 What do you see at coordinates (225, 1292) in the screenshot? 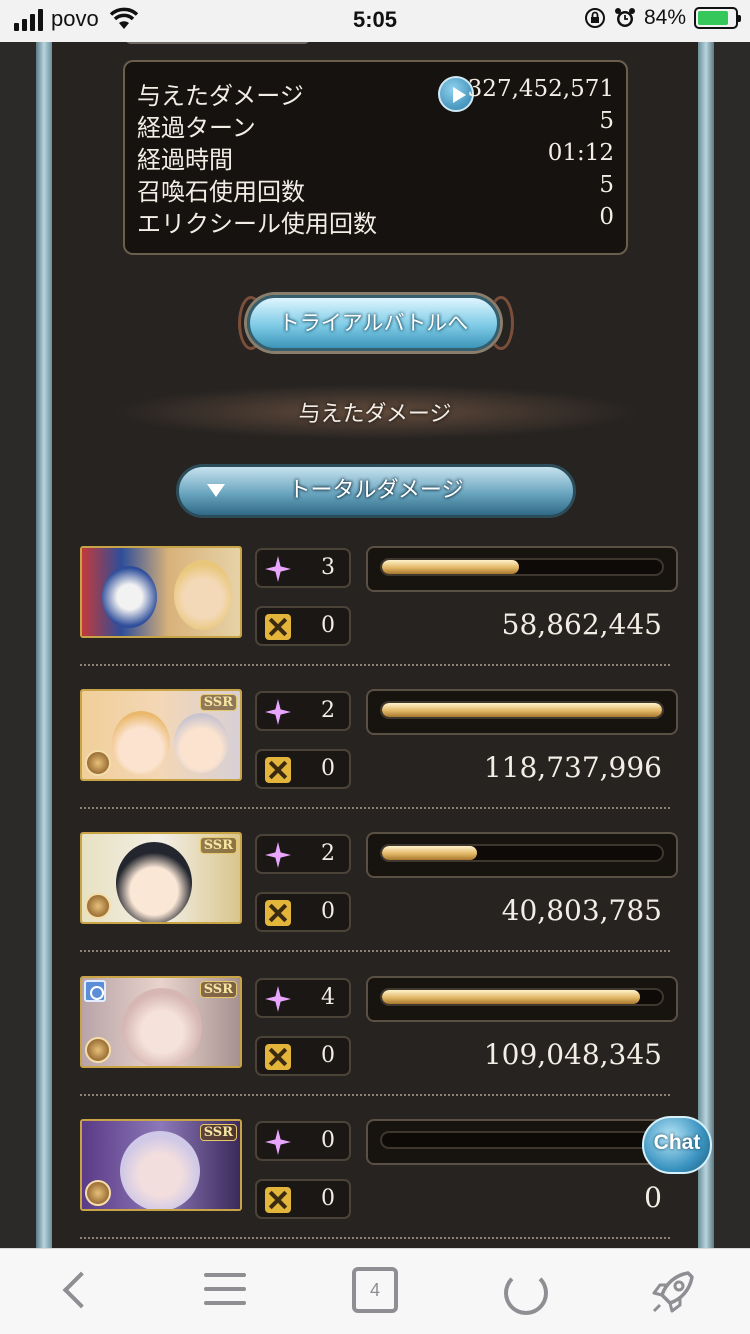
I see `menu-button` at bounding box center [225, 1292].